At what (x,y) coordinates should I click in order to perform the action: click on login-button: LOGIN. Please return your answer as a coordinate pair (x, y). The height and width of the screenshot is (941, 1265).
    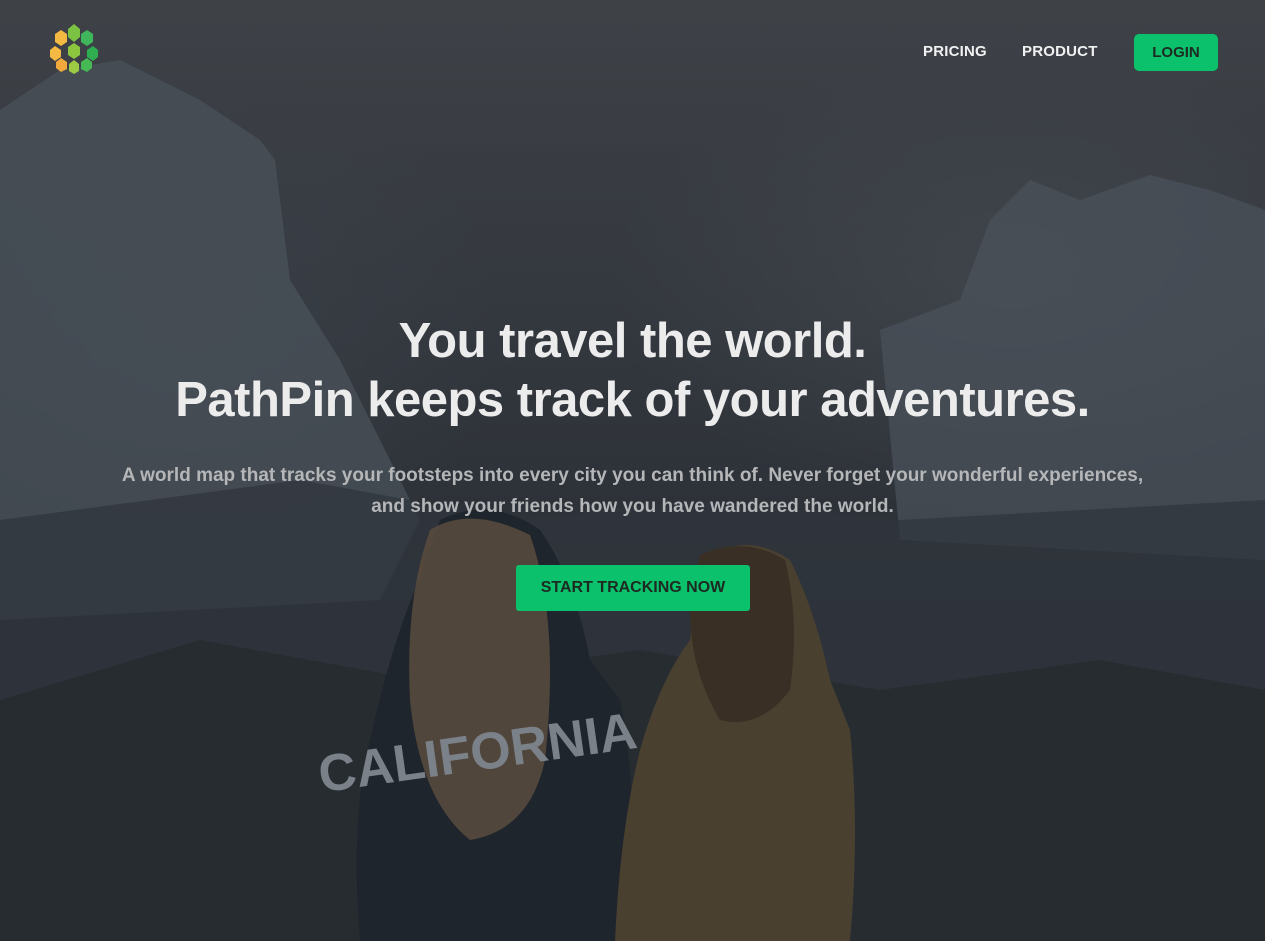
    Looking at the image, I should click on (1176, 52).